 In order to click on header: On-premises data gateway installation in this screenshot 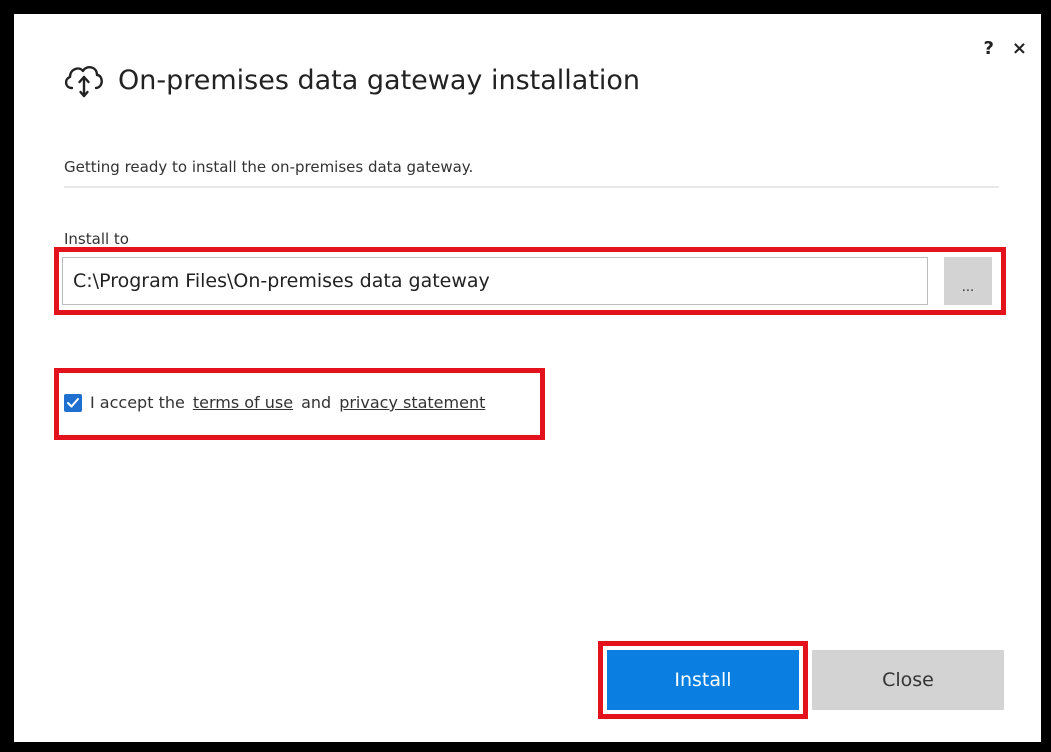, I will do `click(351, 80)`.